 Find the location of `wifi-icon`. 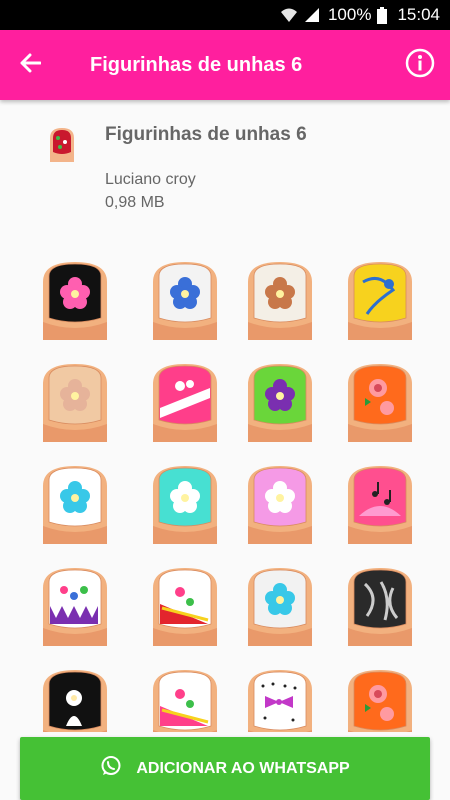

wifi-icon is located at coordinates (289, 15).